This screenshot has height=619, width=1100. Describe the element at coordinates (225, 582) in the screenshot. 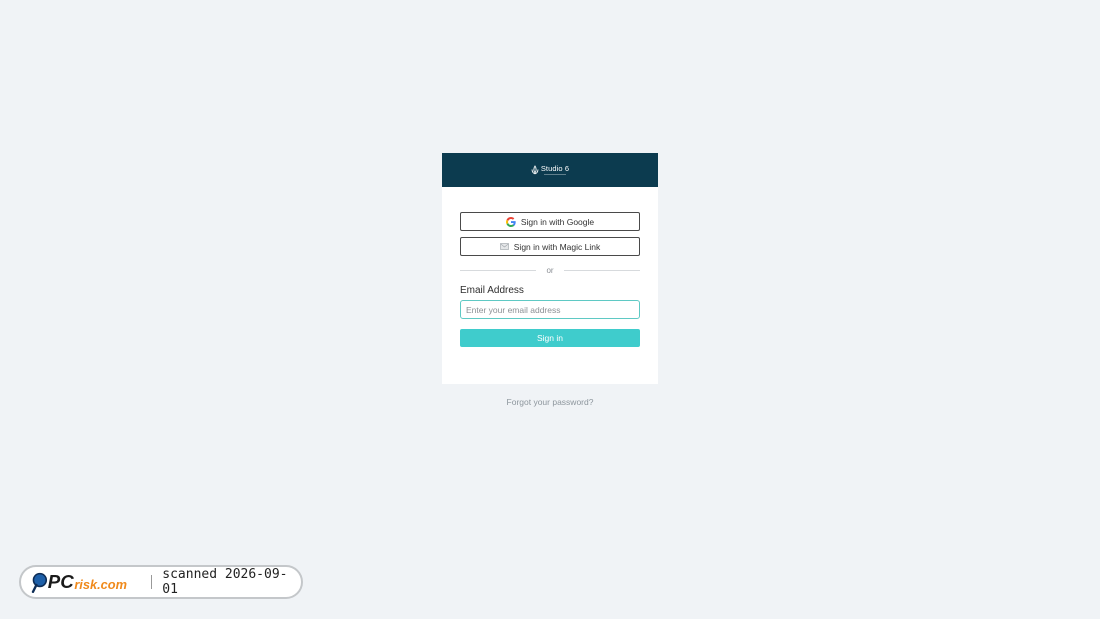

I see `watermark-scan-date: scanned 2026-09-01` at that location.